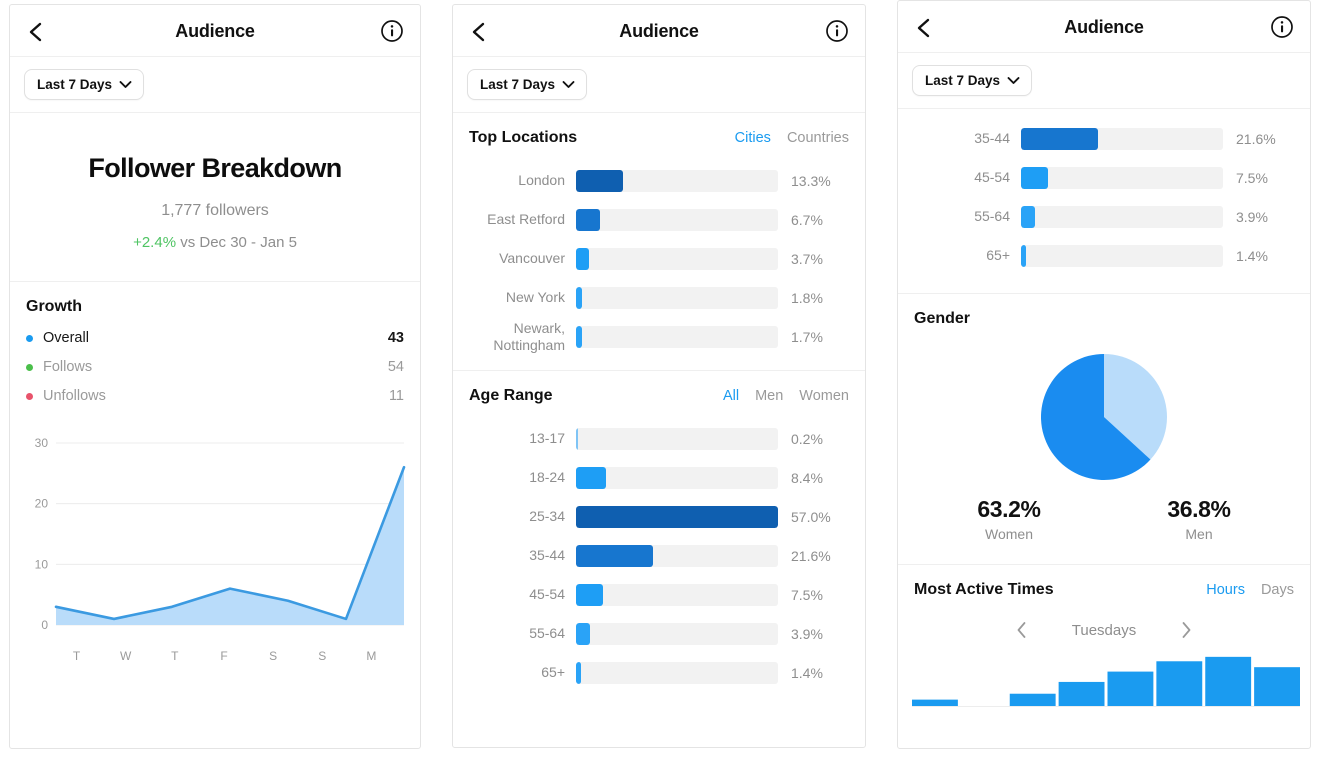  What do you see at coordinates (753, 138) in the screenshot?
I see `tab-cities: Cities` at bounding box center [753, 138].